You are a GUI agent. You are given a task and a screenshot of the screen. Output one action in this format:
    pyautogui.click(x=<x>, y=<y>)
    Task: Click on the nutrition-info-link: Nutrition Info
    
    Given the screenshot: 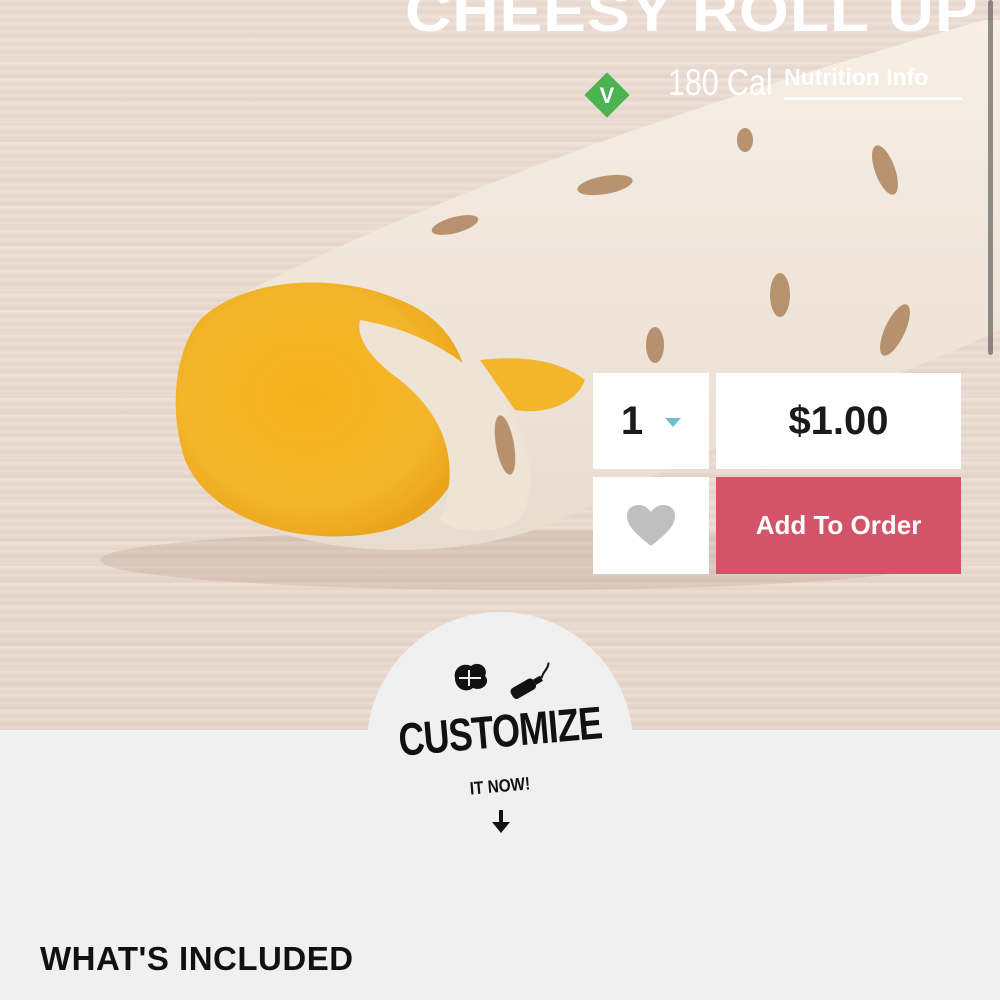 What is the action you would take?
    pyautogui.click(x=873, y=82)
    